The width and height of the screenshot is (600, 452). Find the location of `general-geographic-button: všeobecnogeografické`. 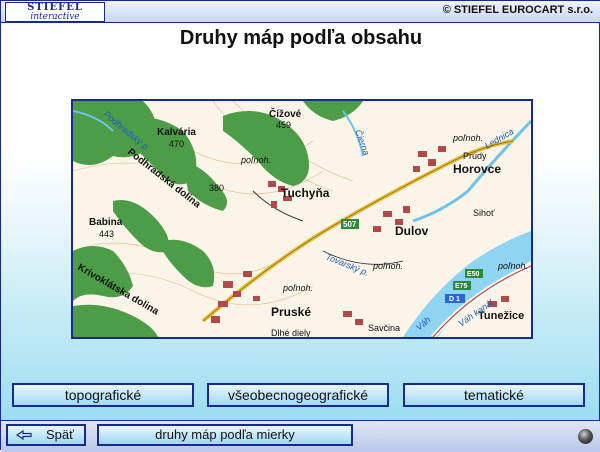

general-geographic-button: všeobecnogeografické is located at coordinates (298, 395).